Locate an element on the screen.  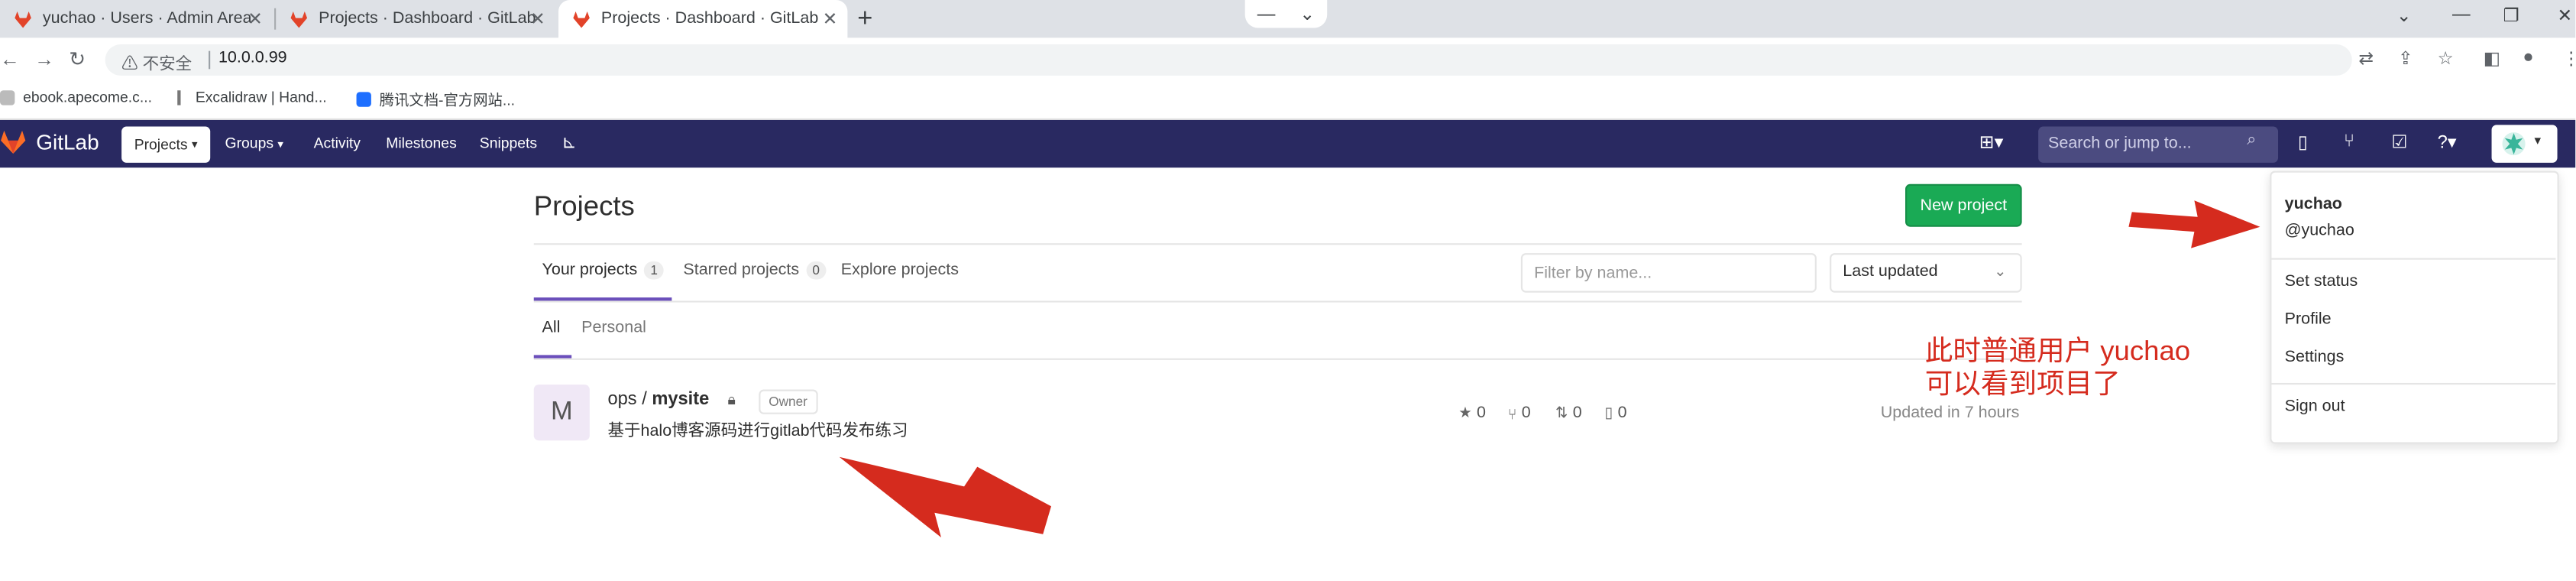
user-avatar-icon is located at coordinates (2513, 143).